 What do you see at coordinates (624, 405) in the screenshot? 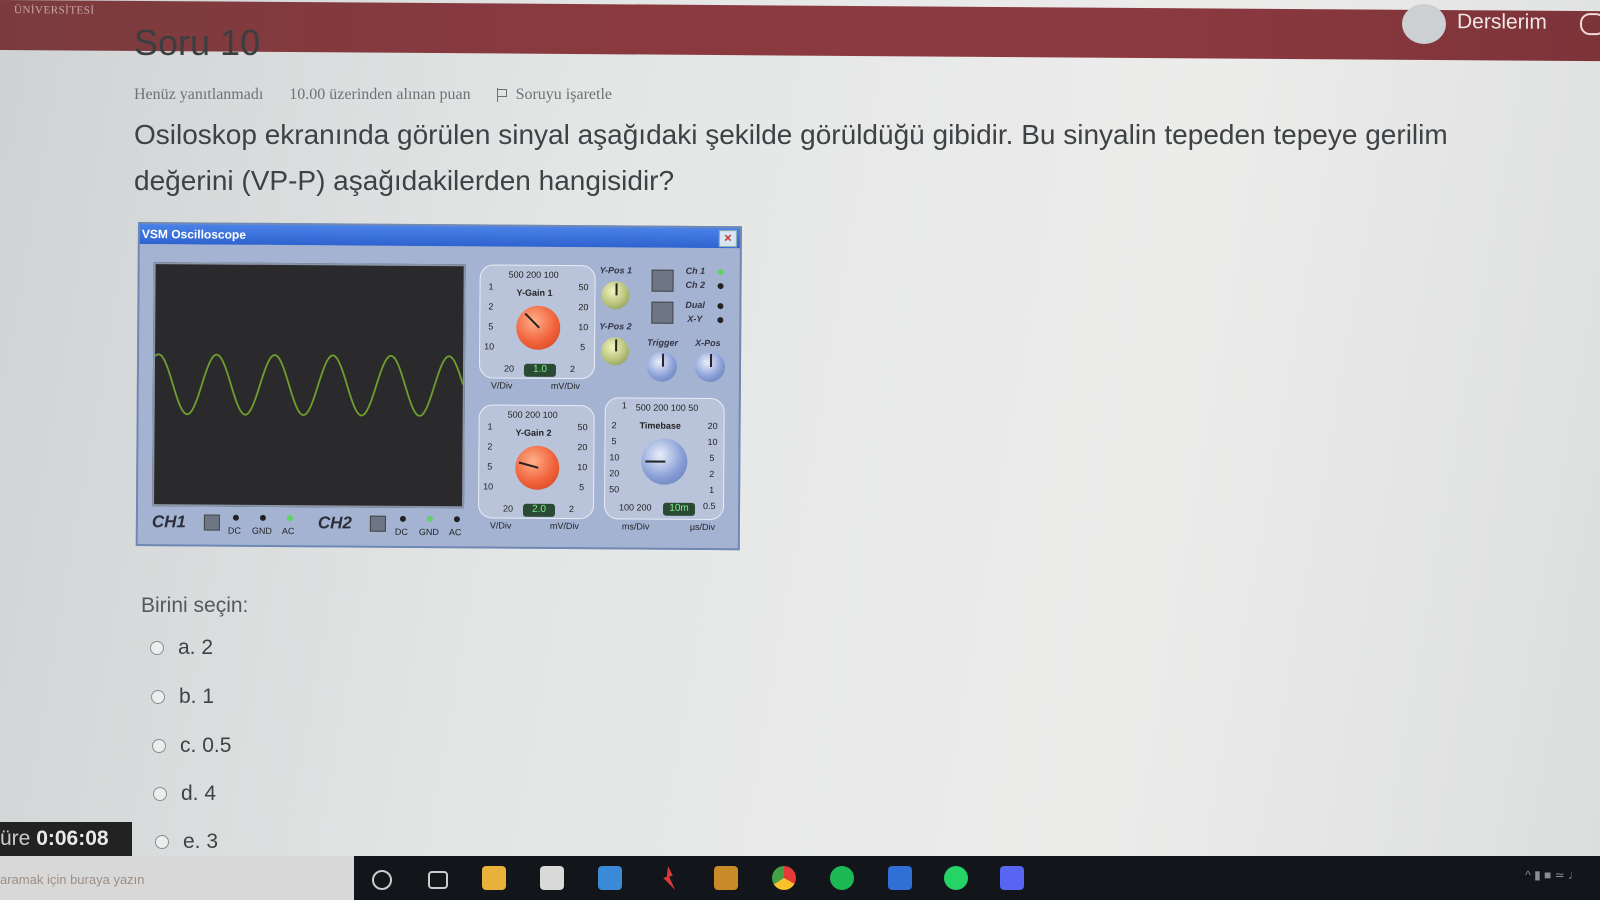
I see `timebase-tick: 1` at bounding box center [624, 405].